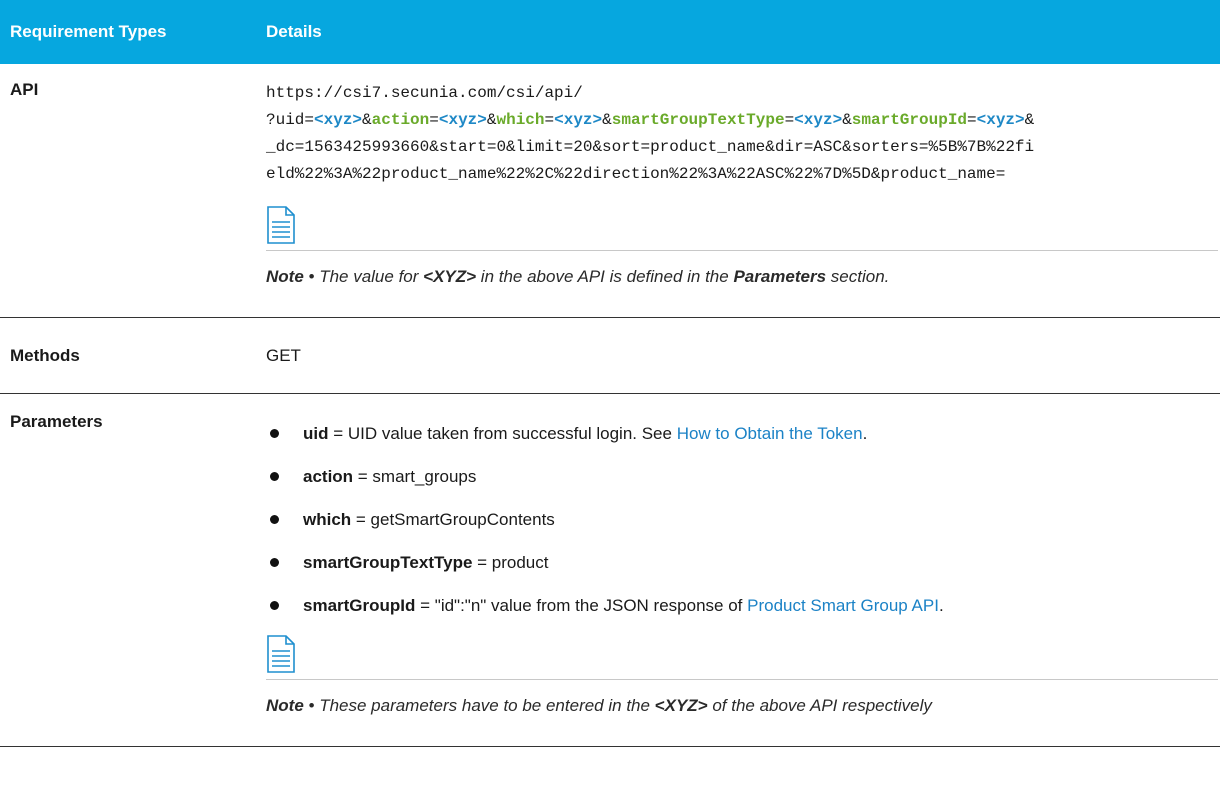 Image resolution: width=1220 pixels, height=787 pixels. What do you see at coordinates (283, 355) in the screenshot?
I see `methods-value: GET` at bounding box center [283, 355].